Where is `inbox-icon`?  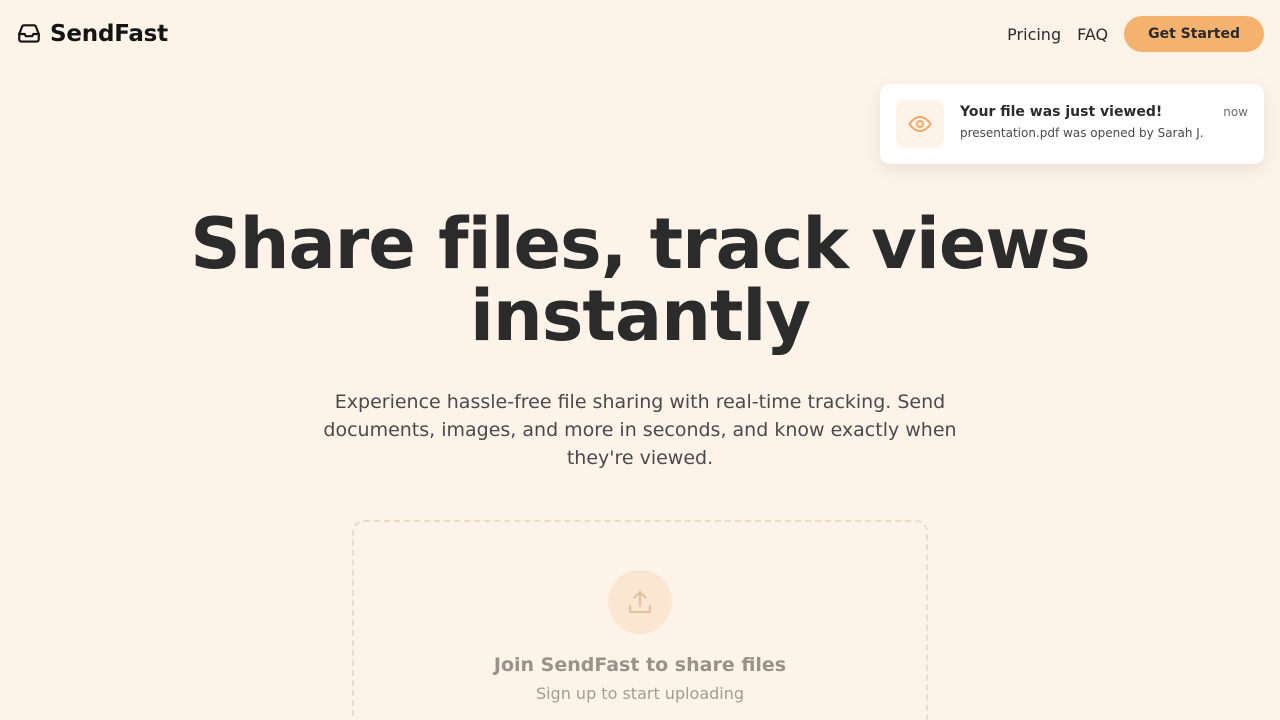 inbox-icon is located at coordinates (29, 33).